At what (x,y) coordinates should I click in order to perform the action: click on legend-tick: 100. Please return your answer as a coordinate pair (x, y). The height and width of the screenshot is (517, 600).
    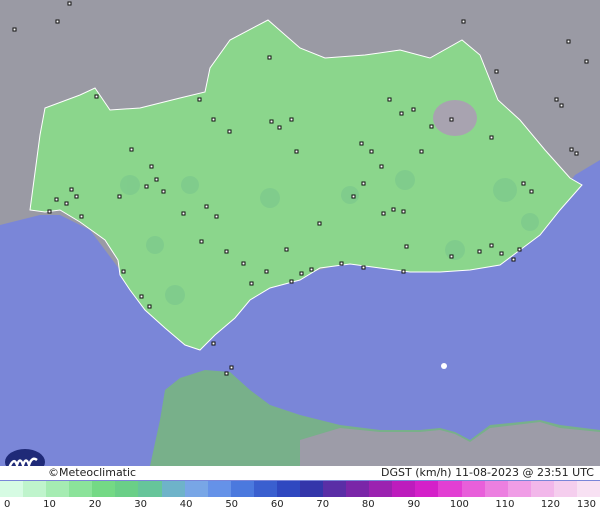
    Looking at the image, I should click on (459, 504).